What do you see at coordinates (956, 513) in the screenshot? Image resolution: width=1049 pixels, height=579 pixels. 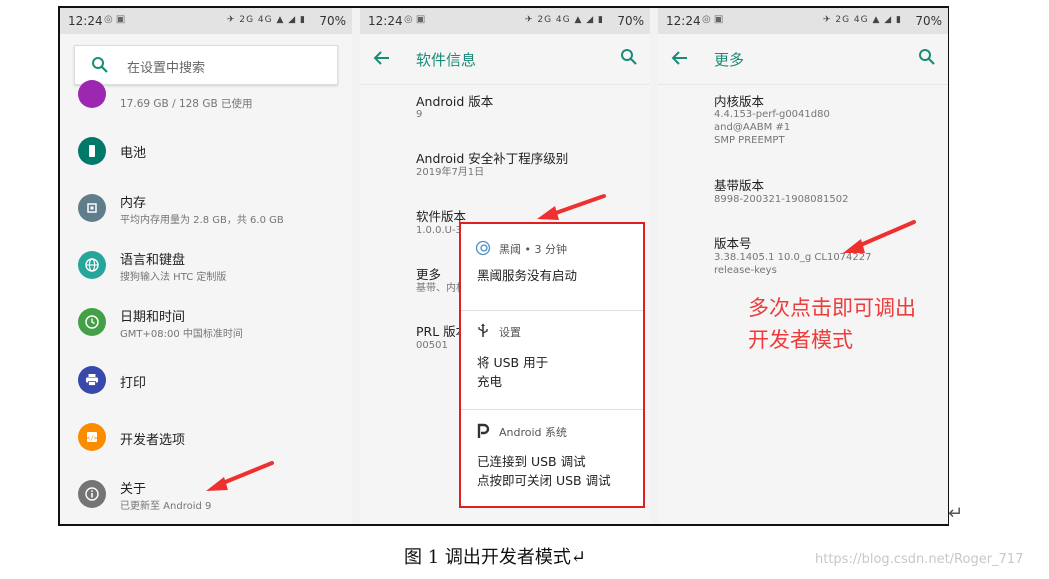 I see `return-mark: ↵` at bounding box center [956, 513].